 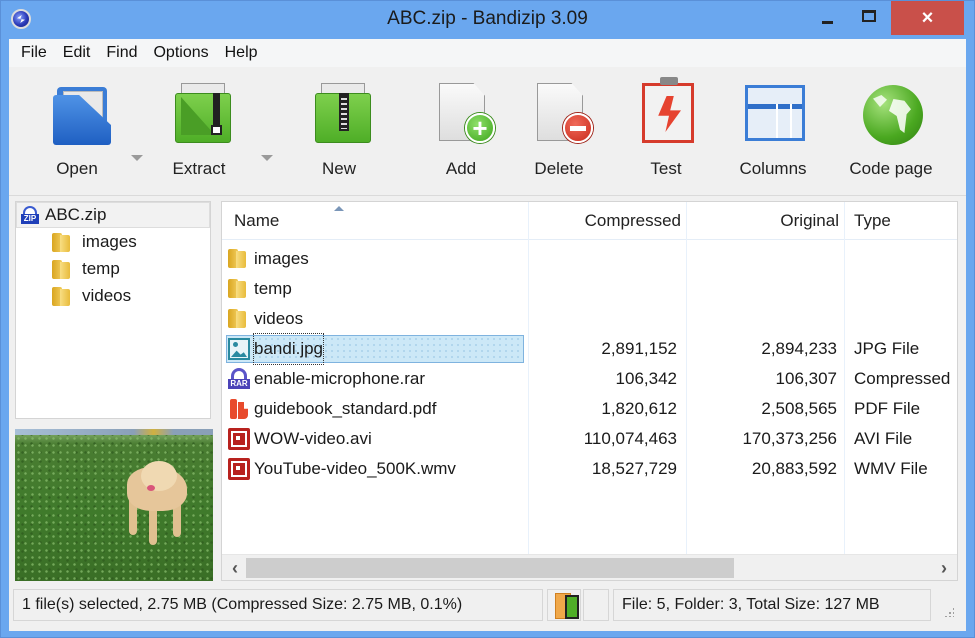 I want to click on status-archive-panel, so click(x=564, y=605).